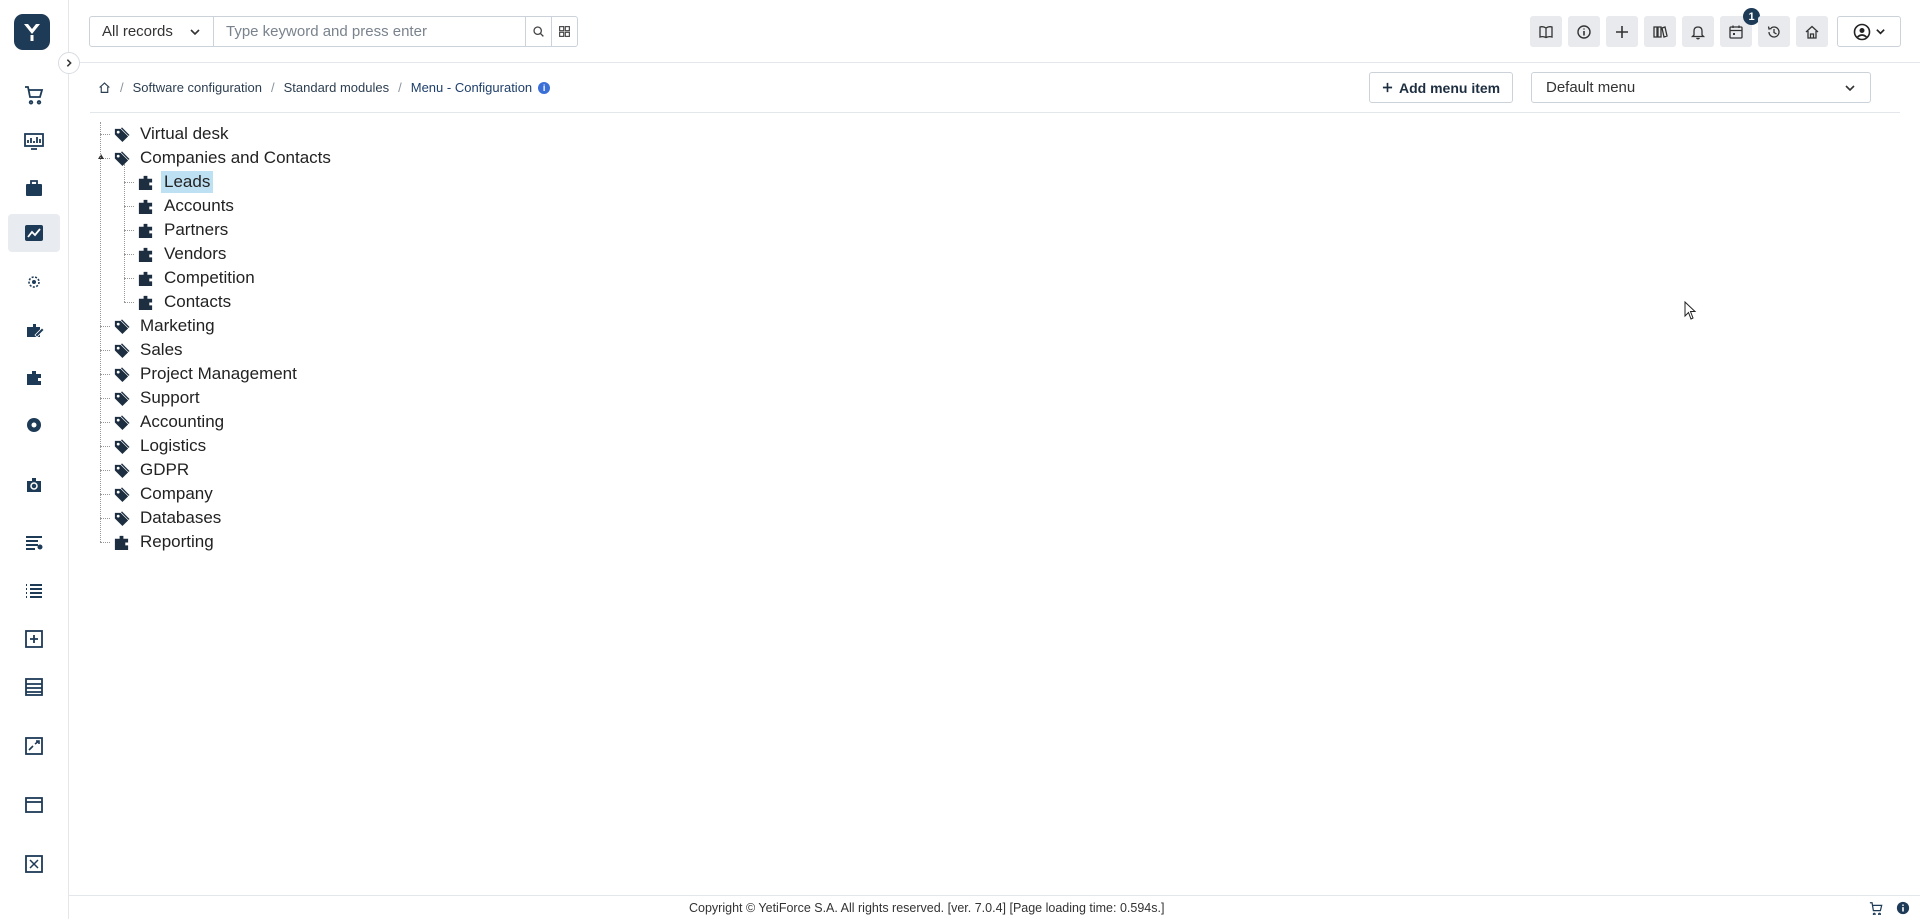  What do you see at coordinates (1546, 31) in the screenshot?
I see `knowledge-base-button` at bounding box center [1546, 31].